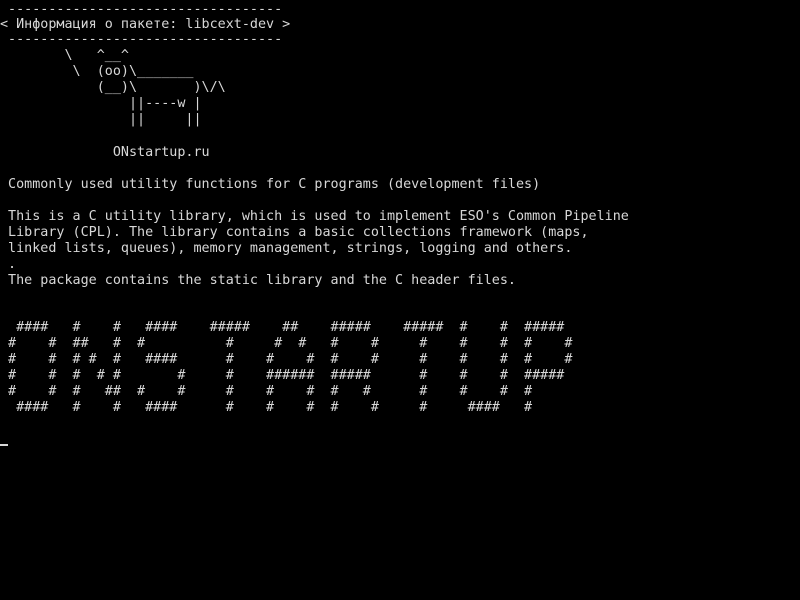  I want to click on banner-line: # # # # # #### # # # # # # # # # #, so click(286, 359).